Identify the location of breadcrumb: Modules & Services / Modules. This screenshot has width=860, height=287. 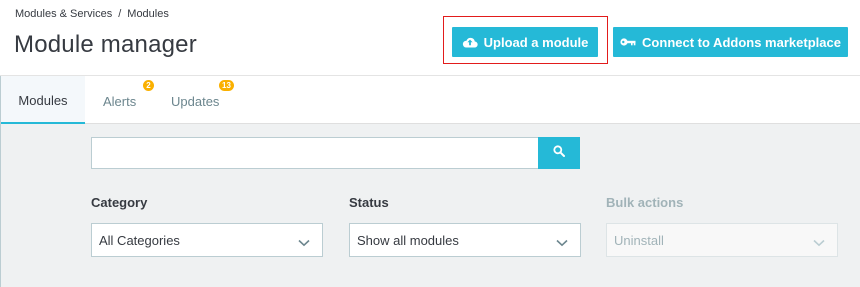
(92, 14).